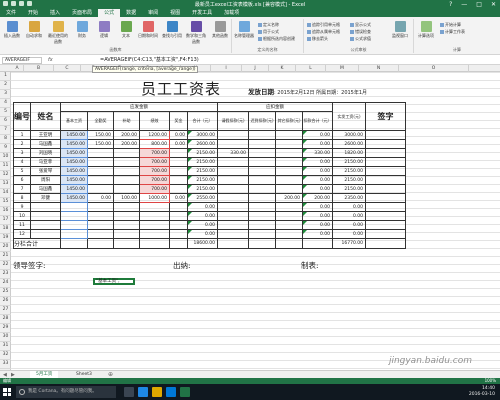  I want to click on trace-precedents-button: 追踪引用单元格, so click(323, 25).